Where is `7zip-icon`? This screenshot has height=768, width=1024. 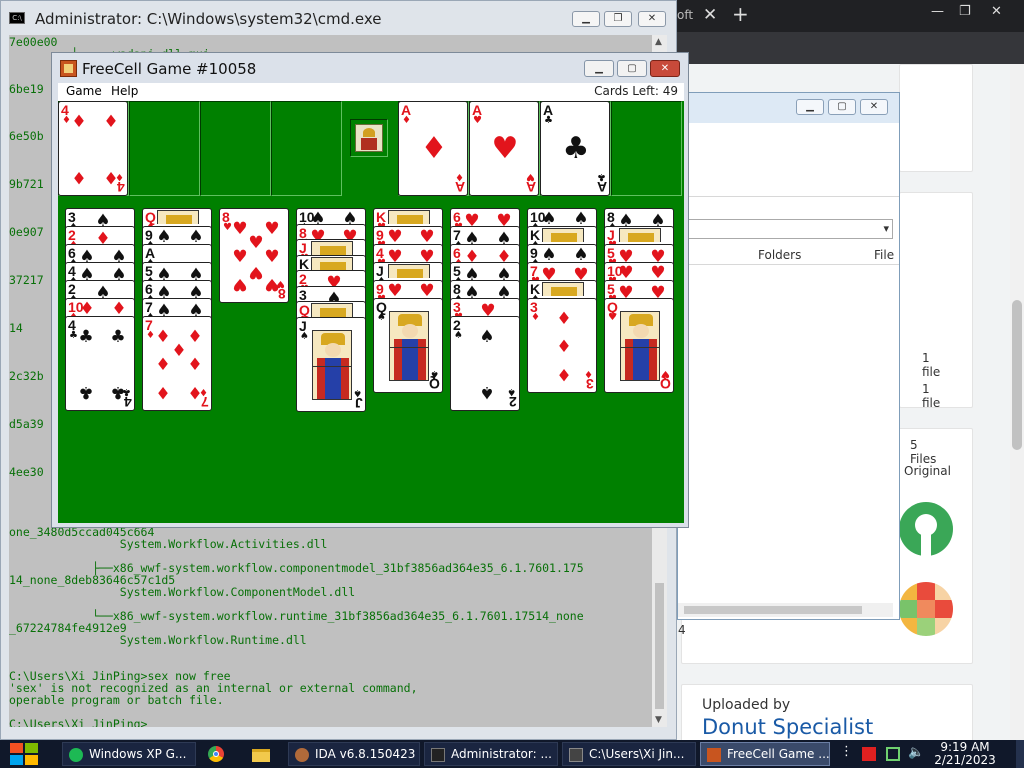 7zip-icon is located at coordinates (576, 755).